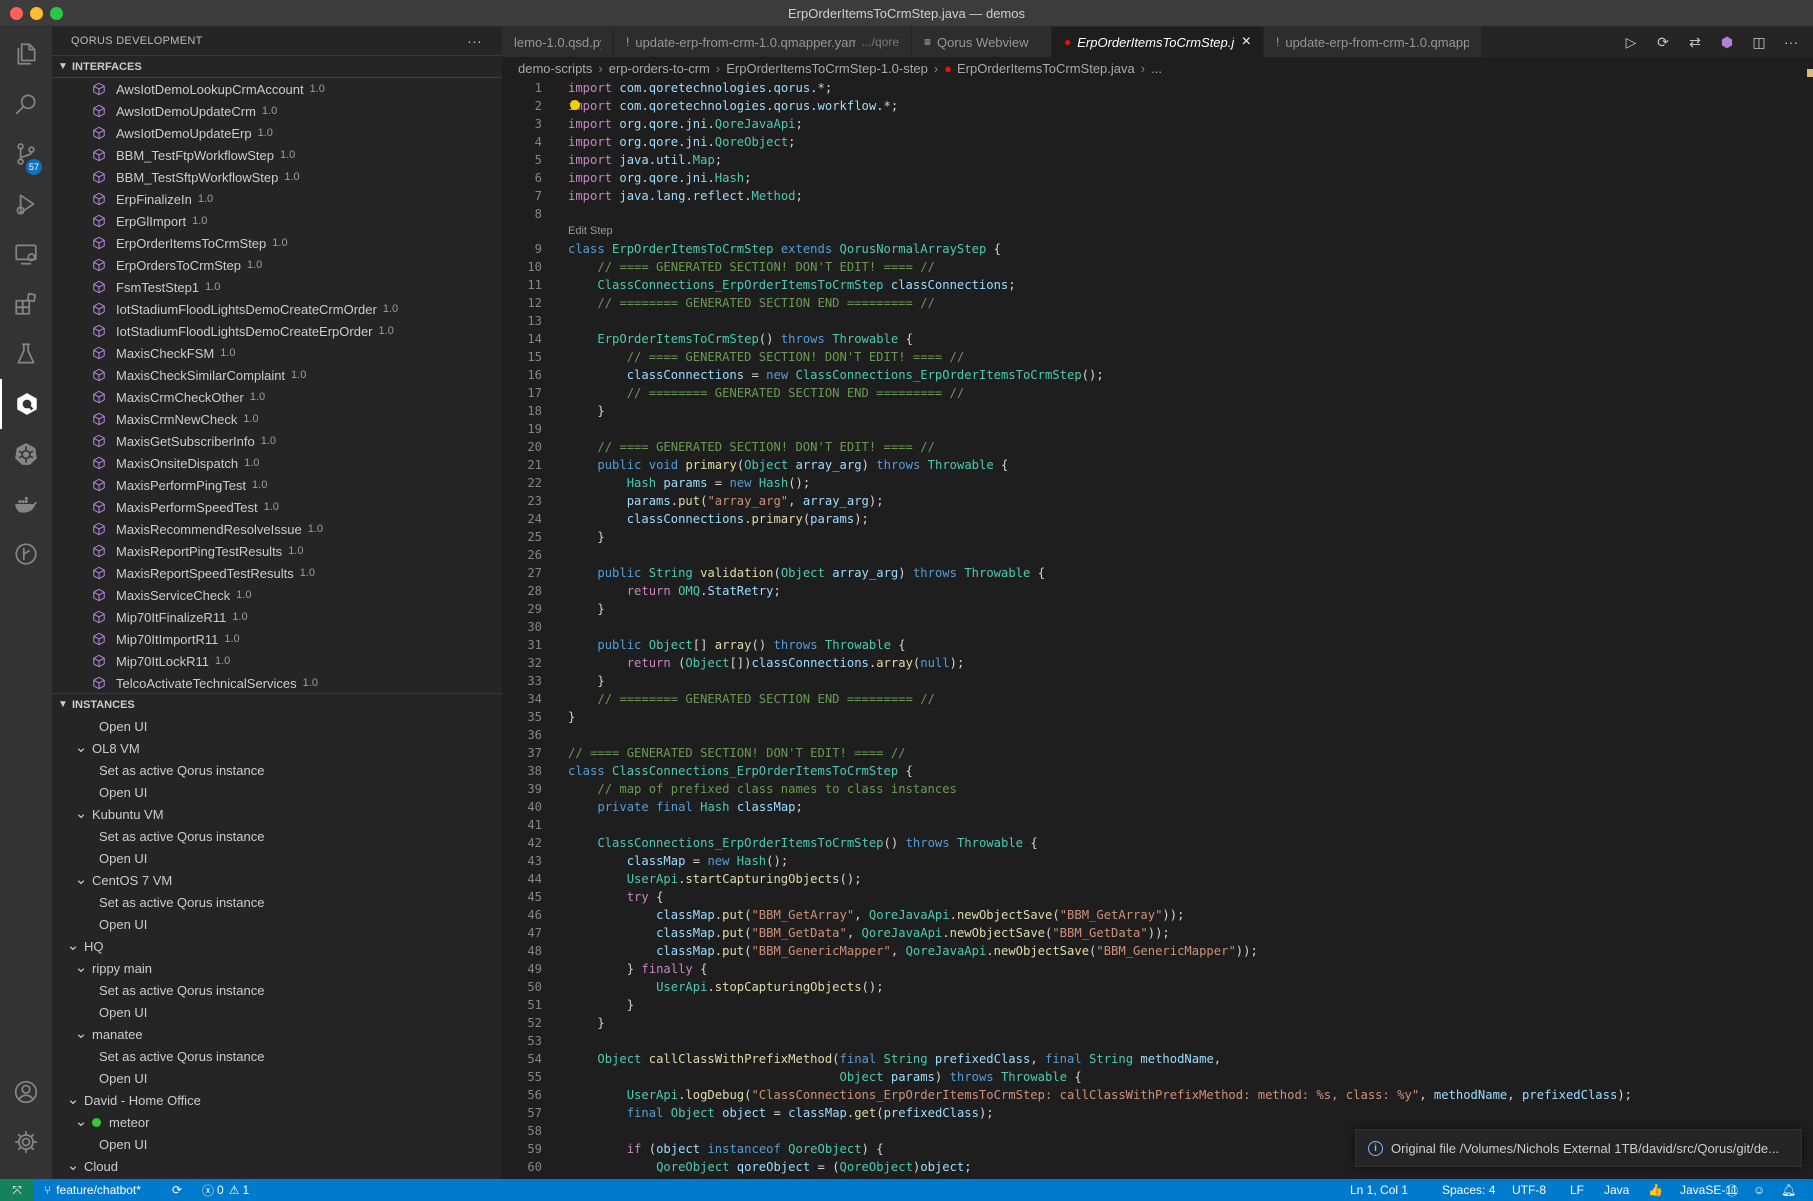  What do you see at coordinates (277, 946) in the screenshot?
I see `instance-group: ⌄ HQ` at bounding box center [277, 946].